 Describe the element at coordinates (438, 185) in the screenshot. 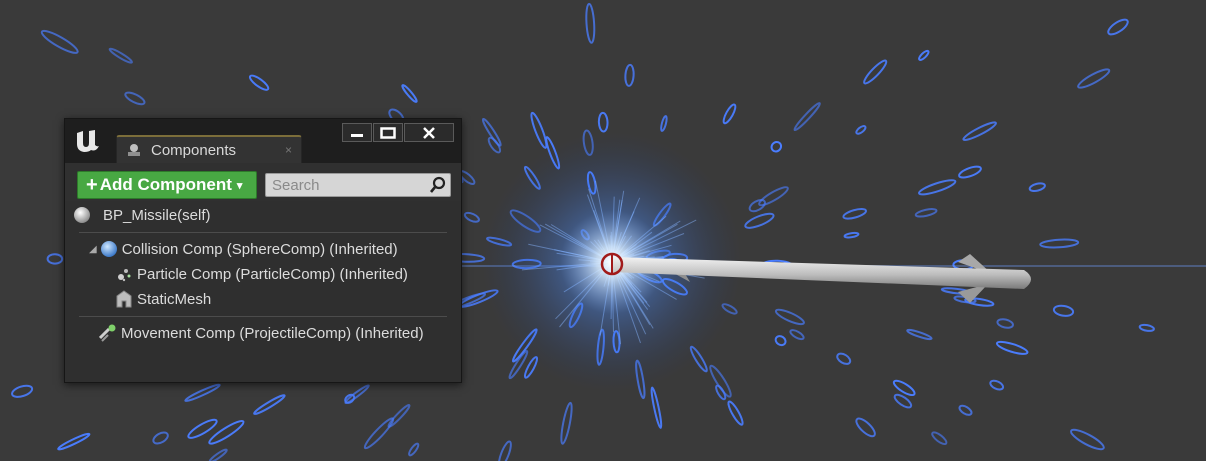

I see `search-icon` at that location.